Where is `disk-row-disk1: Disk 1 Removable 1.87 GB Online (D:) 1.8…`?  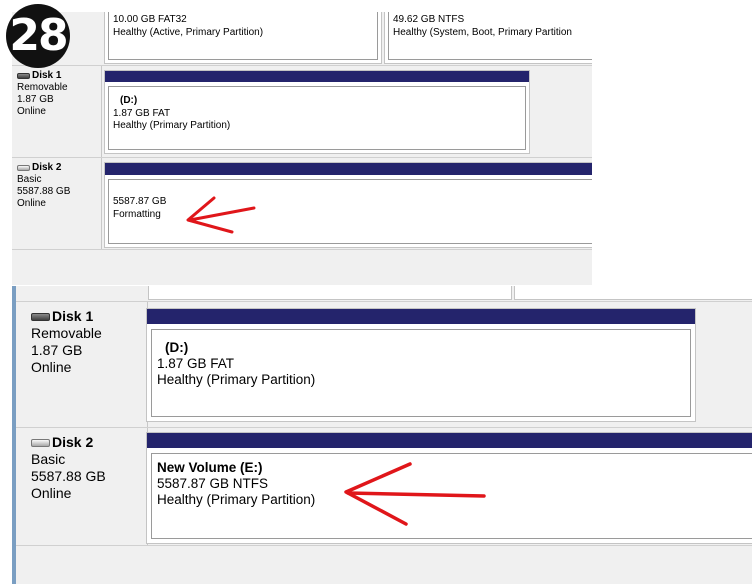 disk-row-disk1: Disk 1 Removable 1.87 GB Online (D:) 1.8… is located at coordinates (302, 112).